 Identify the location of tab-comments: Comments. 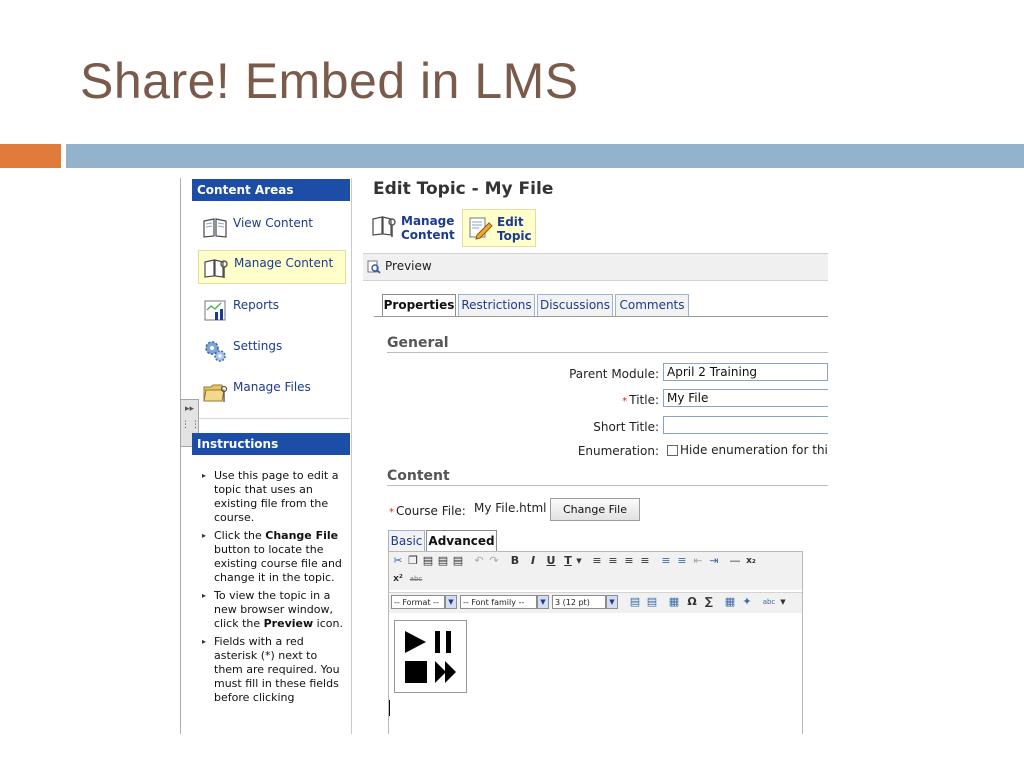
(652, 305).